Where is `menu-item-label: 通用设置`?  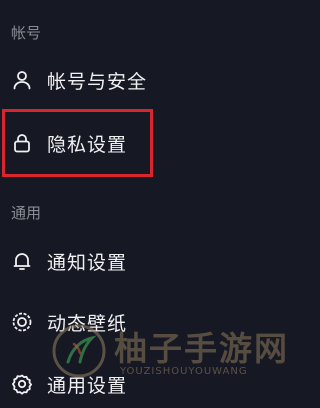
menu-item-label: 通用设置 is located at coordinates (87, 385).